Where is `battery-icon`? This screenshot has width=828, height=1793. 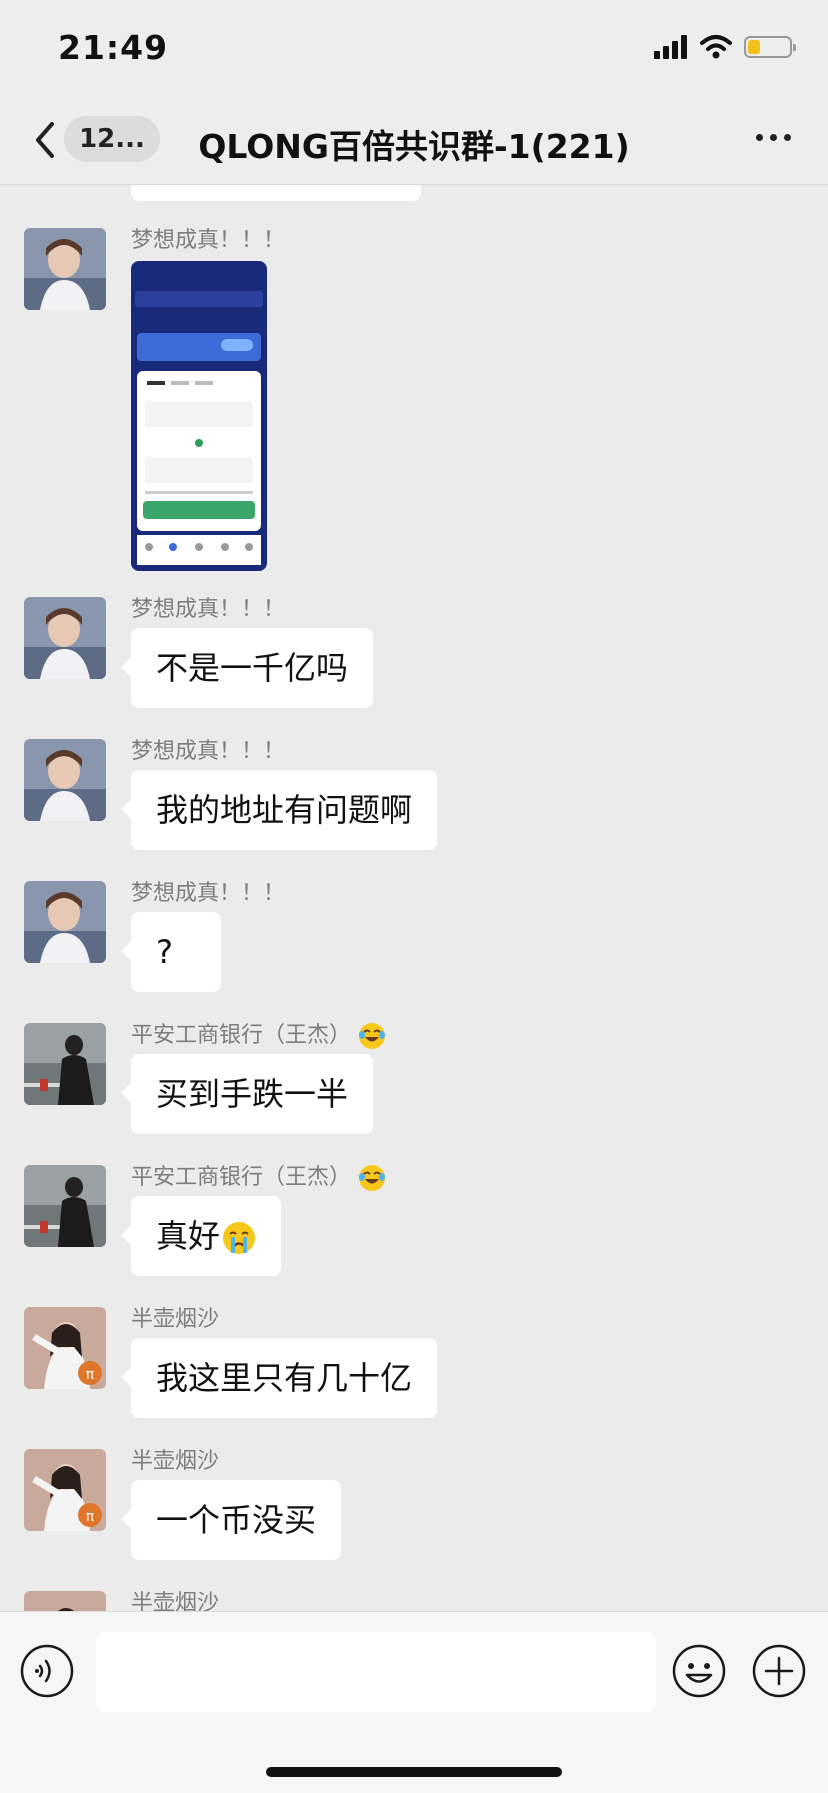 battery-icon is located at coordinates (770, 47).